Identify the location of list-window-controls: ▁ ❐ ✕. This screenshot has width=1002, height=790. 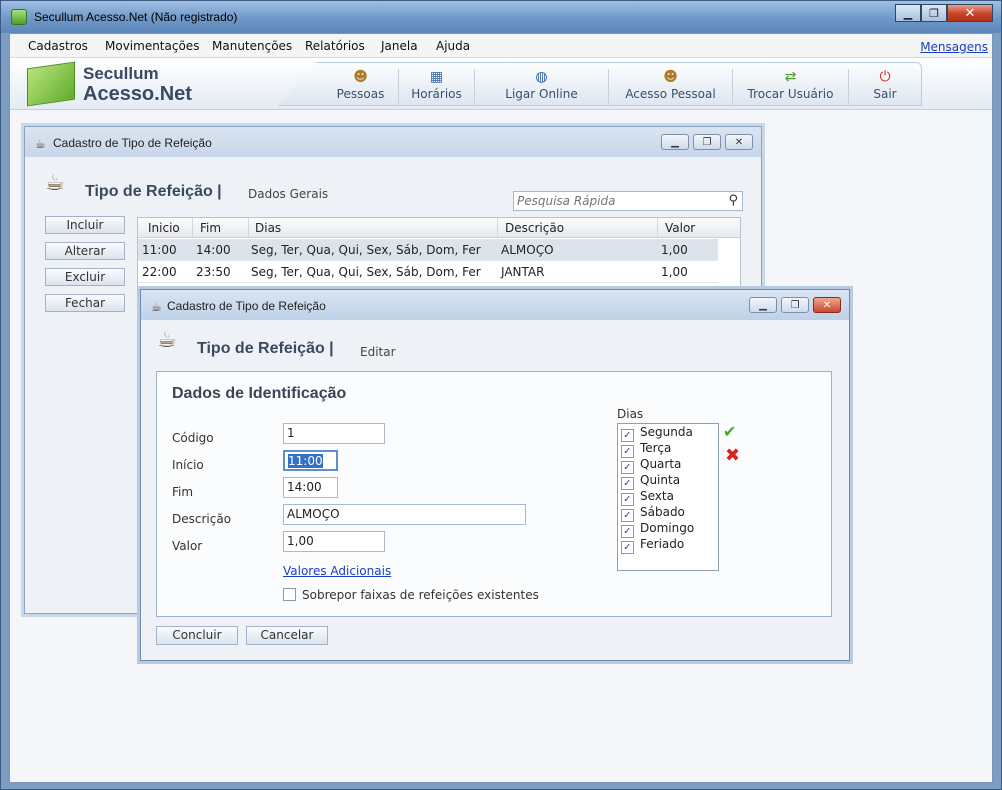
(707, 142).